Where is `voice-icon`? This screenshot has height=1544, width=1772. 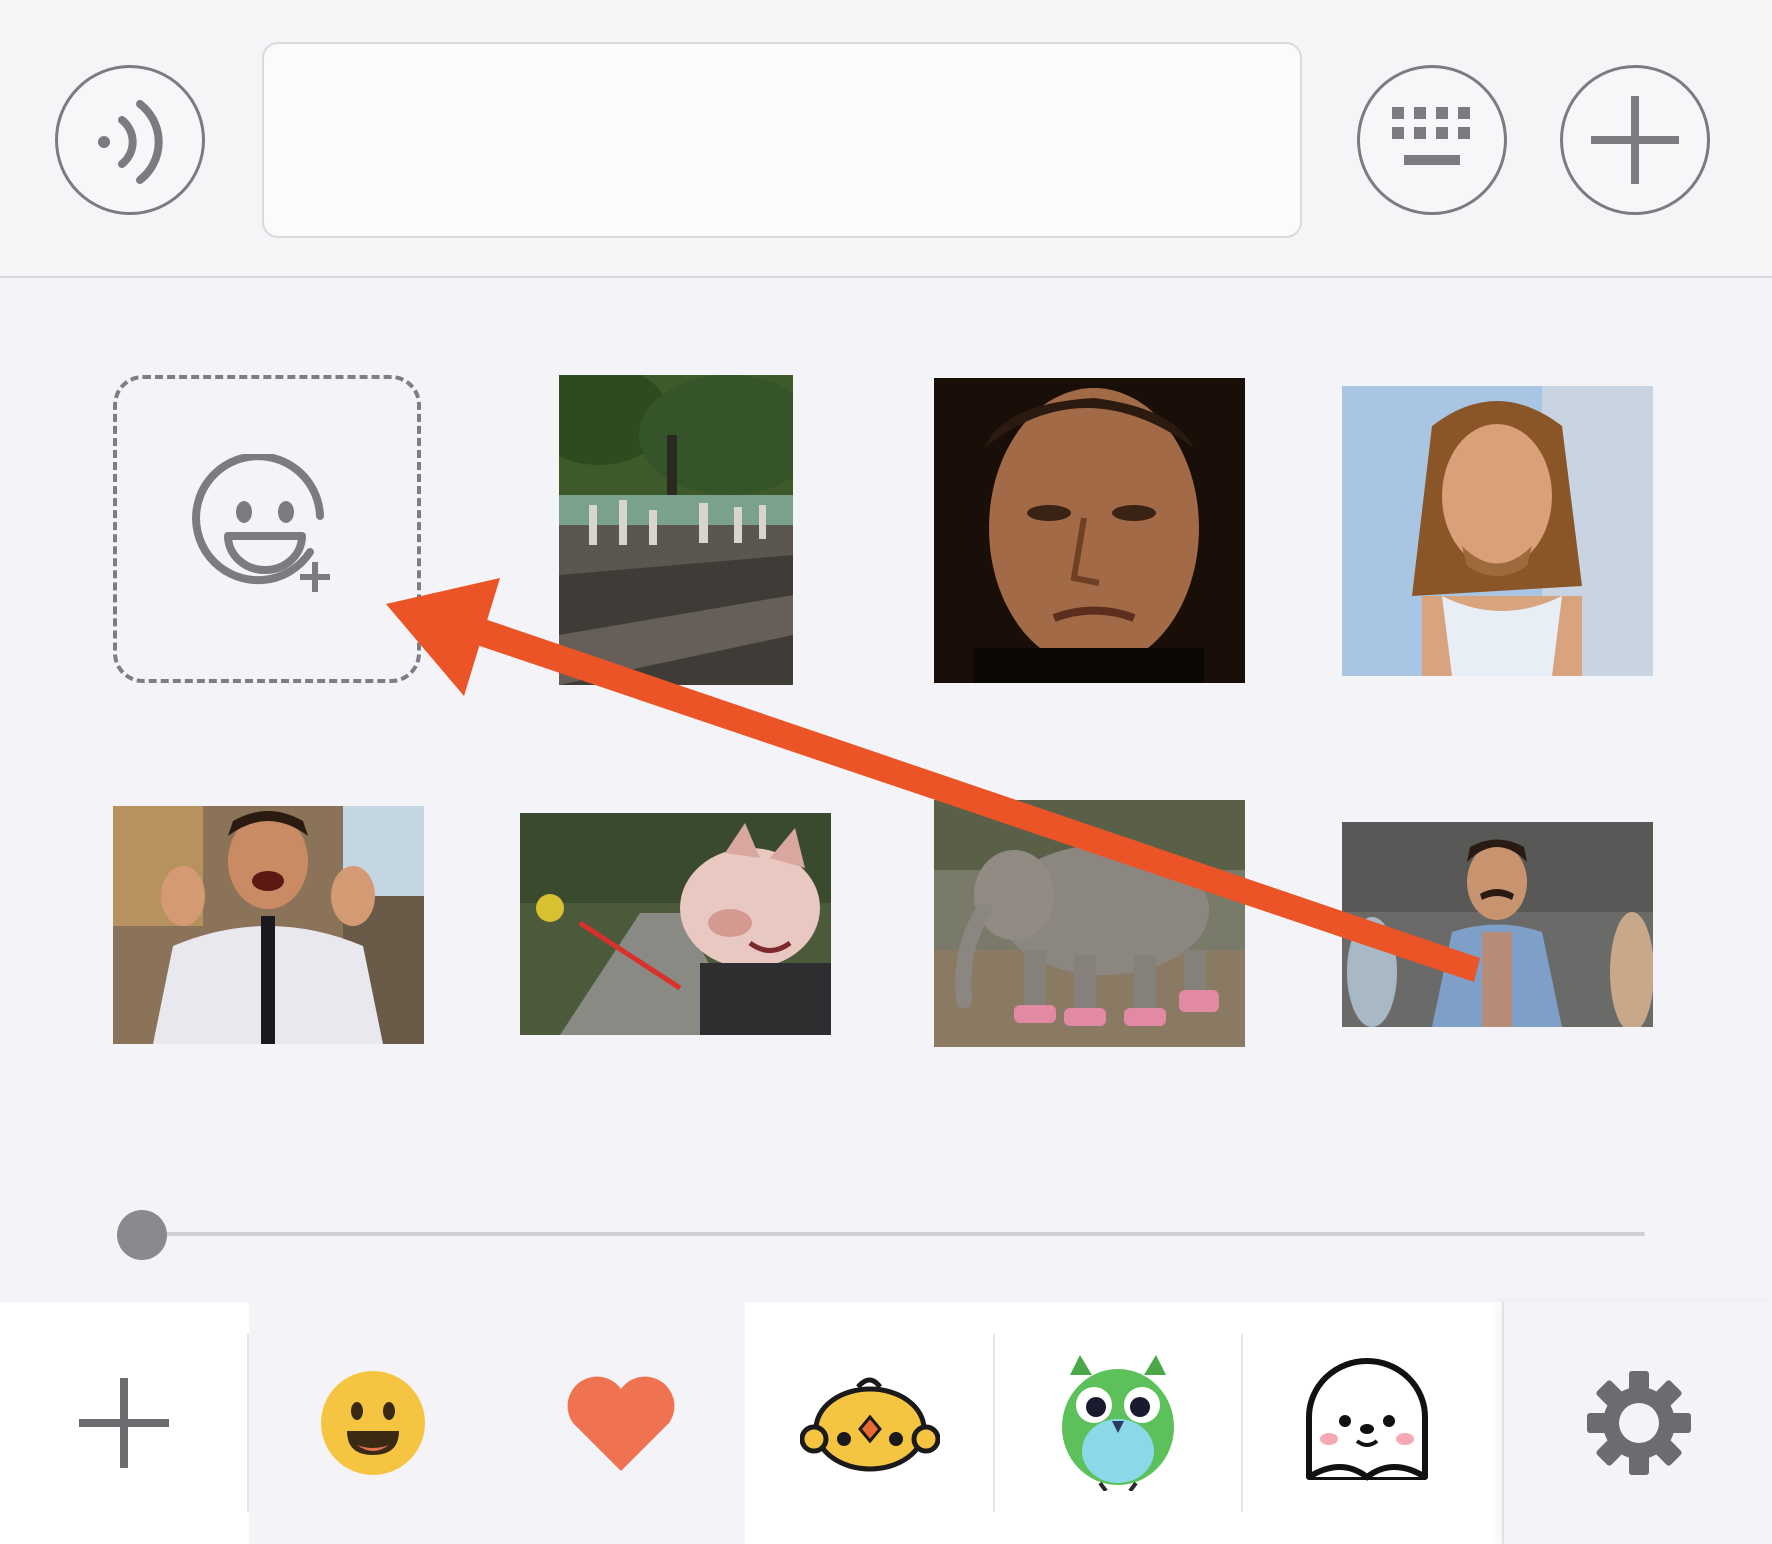 voice-icon is located at coordinates (130, 142).